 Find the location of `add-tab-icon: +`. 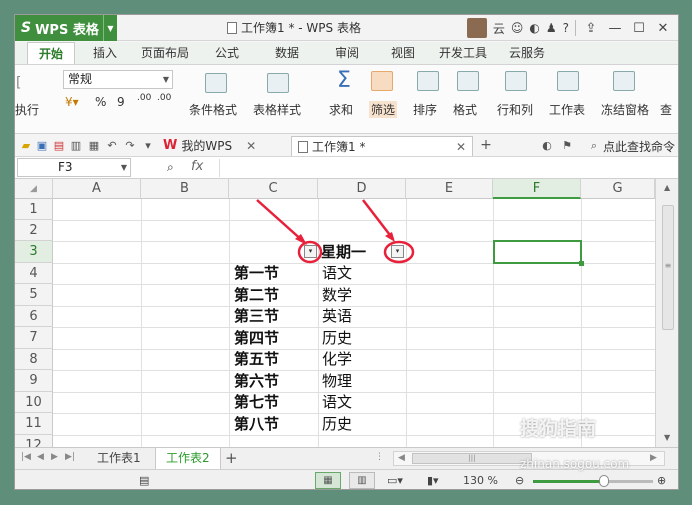

add-tab-icon: + is located at coordinates (486, 145).